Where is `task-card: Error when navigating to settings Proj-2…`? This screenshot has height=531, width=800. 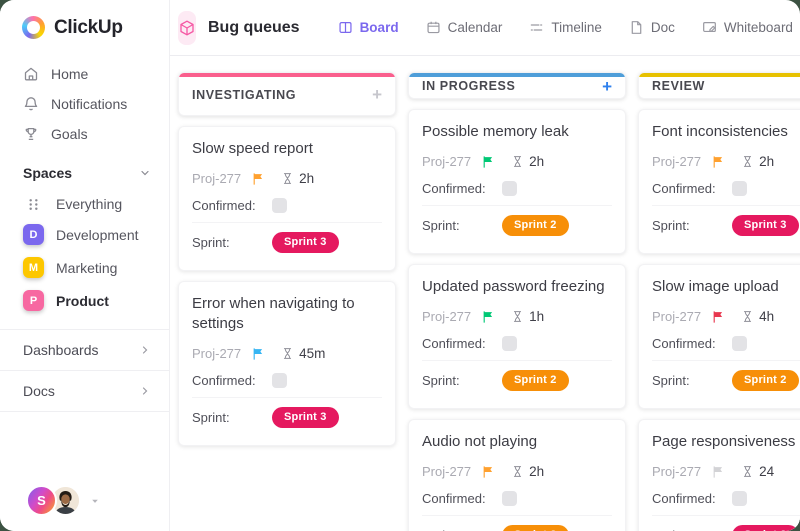
task-card: Error when navigating to settings Proj-2… is located at coordinates (287, 363).